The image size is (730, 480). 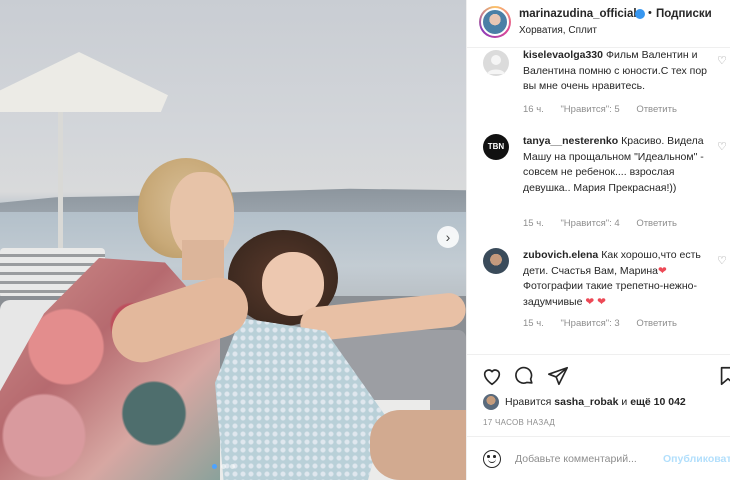 What do you see at coordinates (586, 402) in the screenshot?
I see `liker-username: sasha_robak` at bounding box center [586, 402].